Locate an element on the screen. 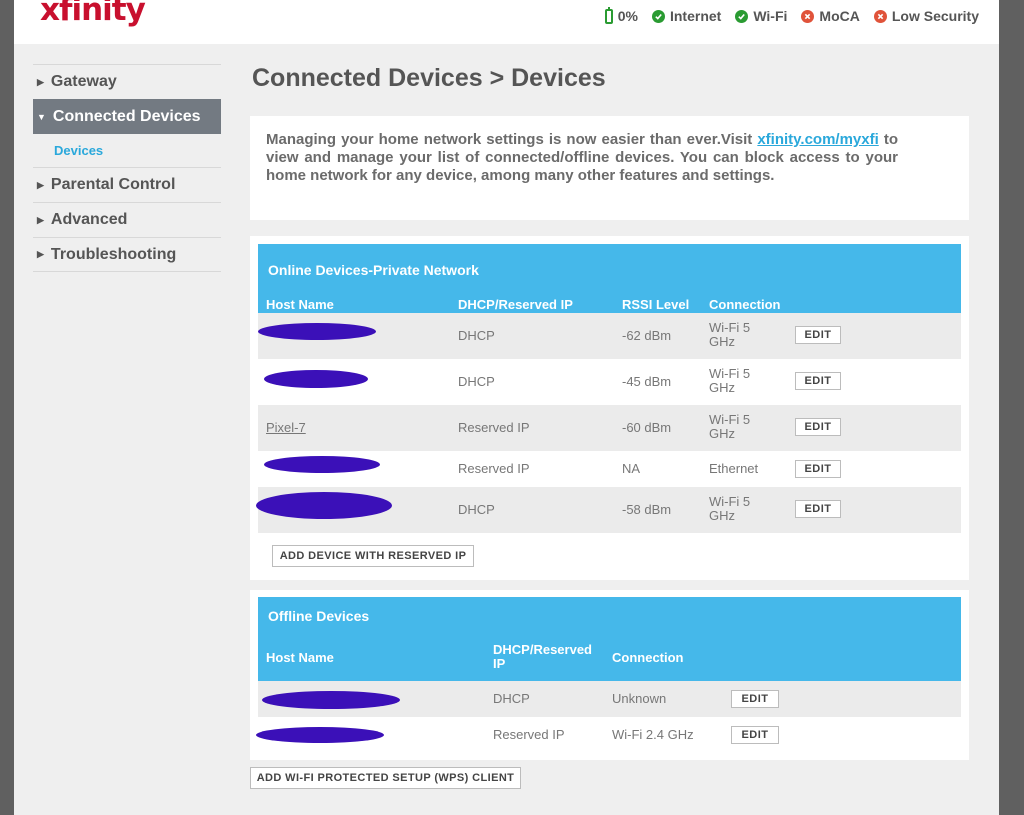  sidebar-item-label: Troubleshooting is located at coordinates (113, 254).